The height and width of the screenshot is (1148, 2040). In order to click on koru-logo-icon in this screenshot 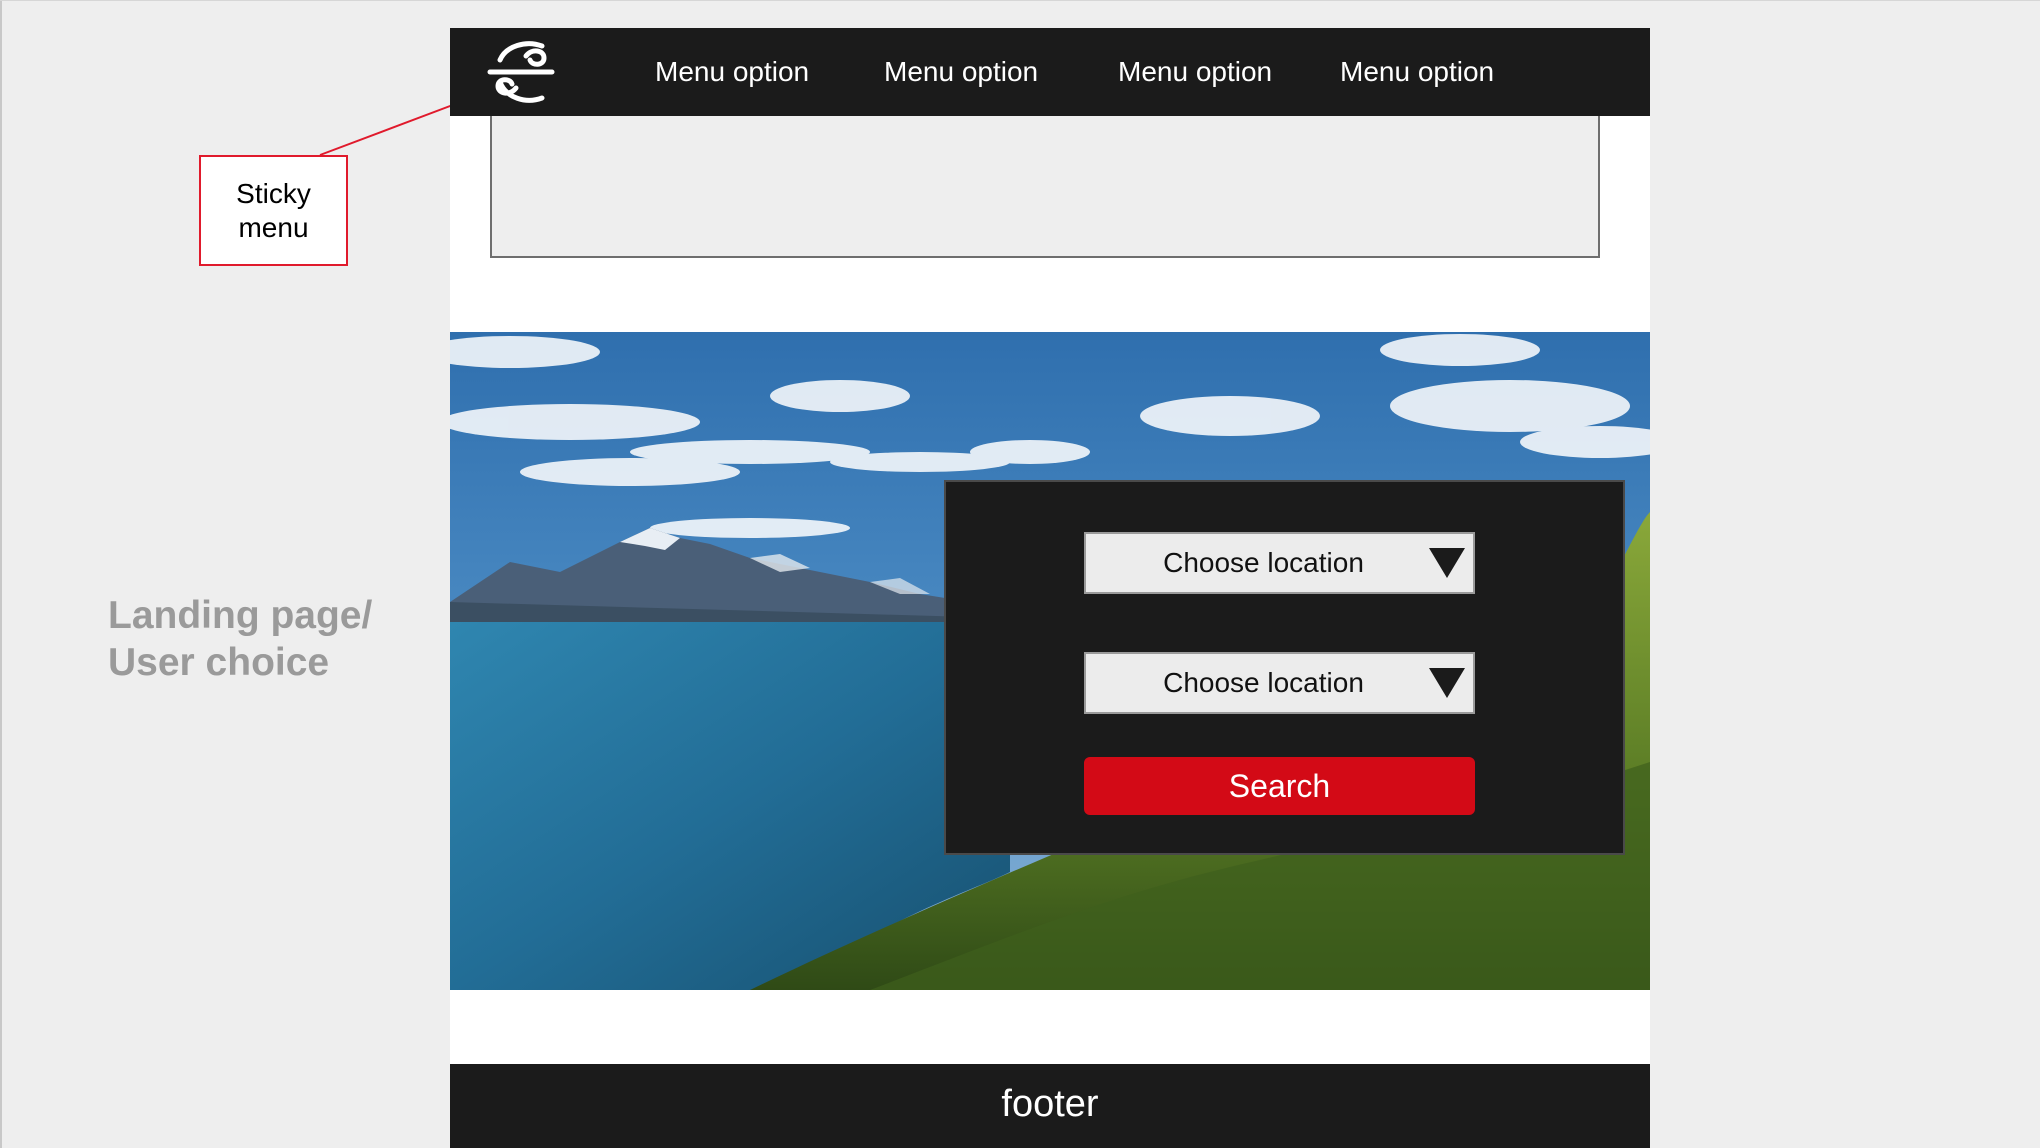, I will do `click(521, 72)`.